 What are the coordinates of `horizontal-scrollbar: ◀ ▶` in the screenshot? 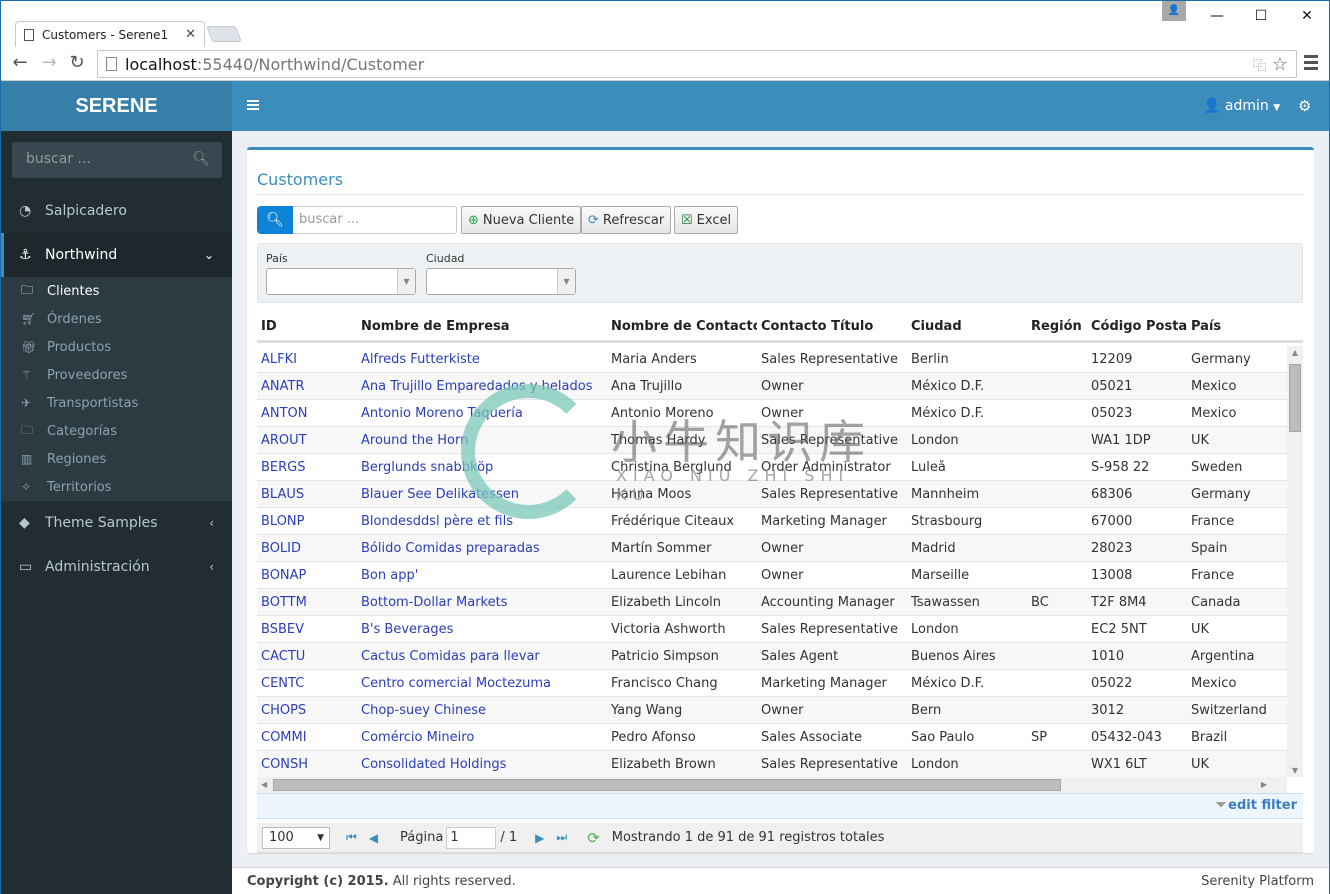 It's located at (772, 785).